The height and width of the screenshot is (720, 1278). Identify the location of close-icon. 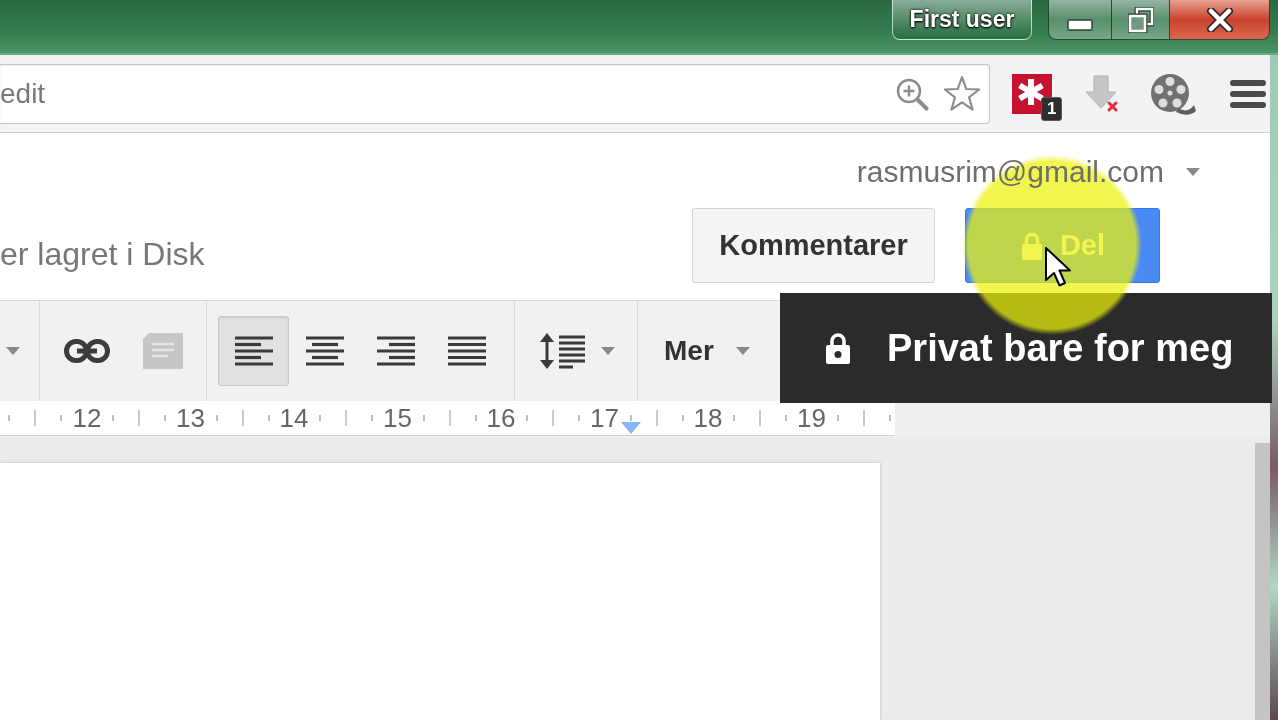
(1219, 19).